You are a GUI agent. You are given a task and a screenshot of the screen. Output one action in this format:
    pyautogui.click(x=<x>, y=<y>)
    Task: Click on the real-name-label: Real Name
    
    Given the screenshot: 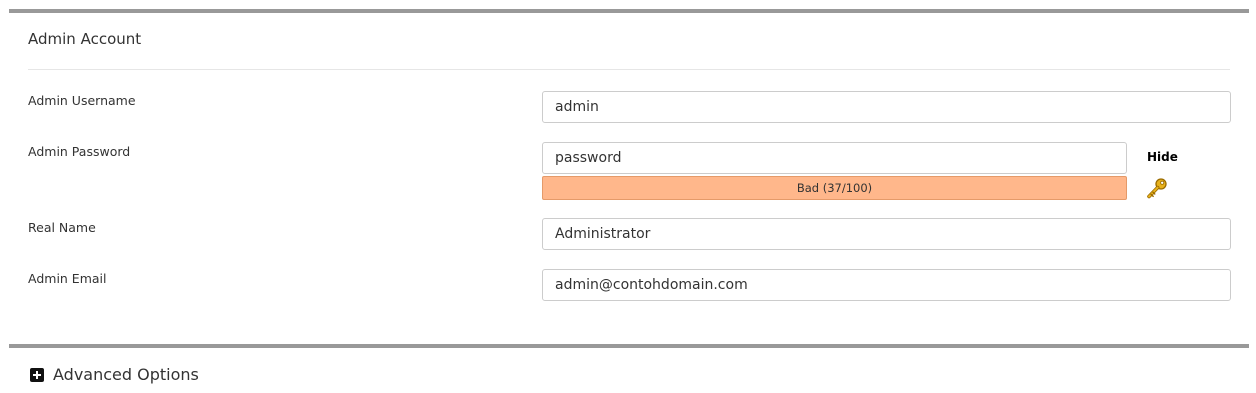 What is the action you would take?
    pyautogui.click(x=62, y=227)
    